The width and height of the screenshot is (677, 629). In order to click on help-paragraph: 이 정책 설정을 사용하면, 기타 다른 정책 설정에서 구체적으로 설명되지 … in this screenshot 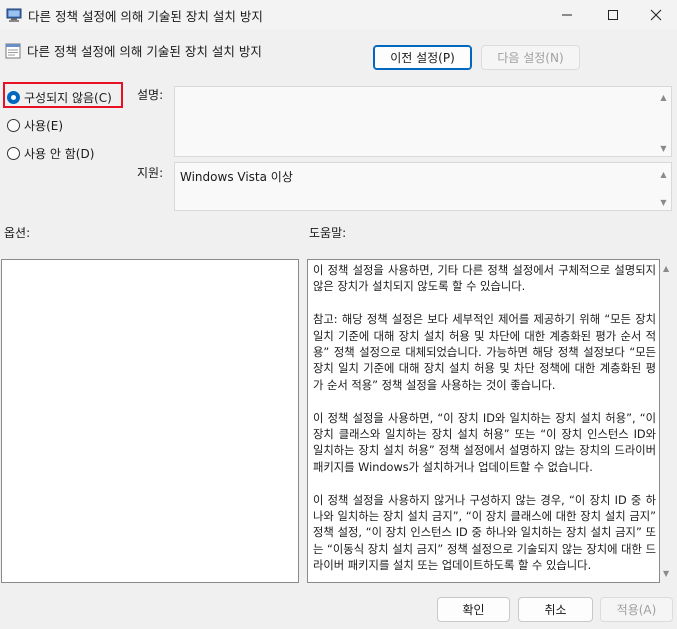, I will do `click(484, 279)`.